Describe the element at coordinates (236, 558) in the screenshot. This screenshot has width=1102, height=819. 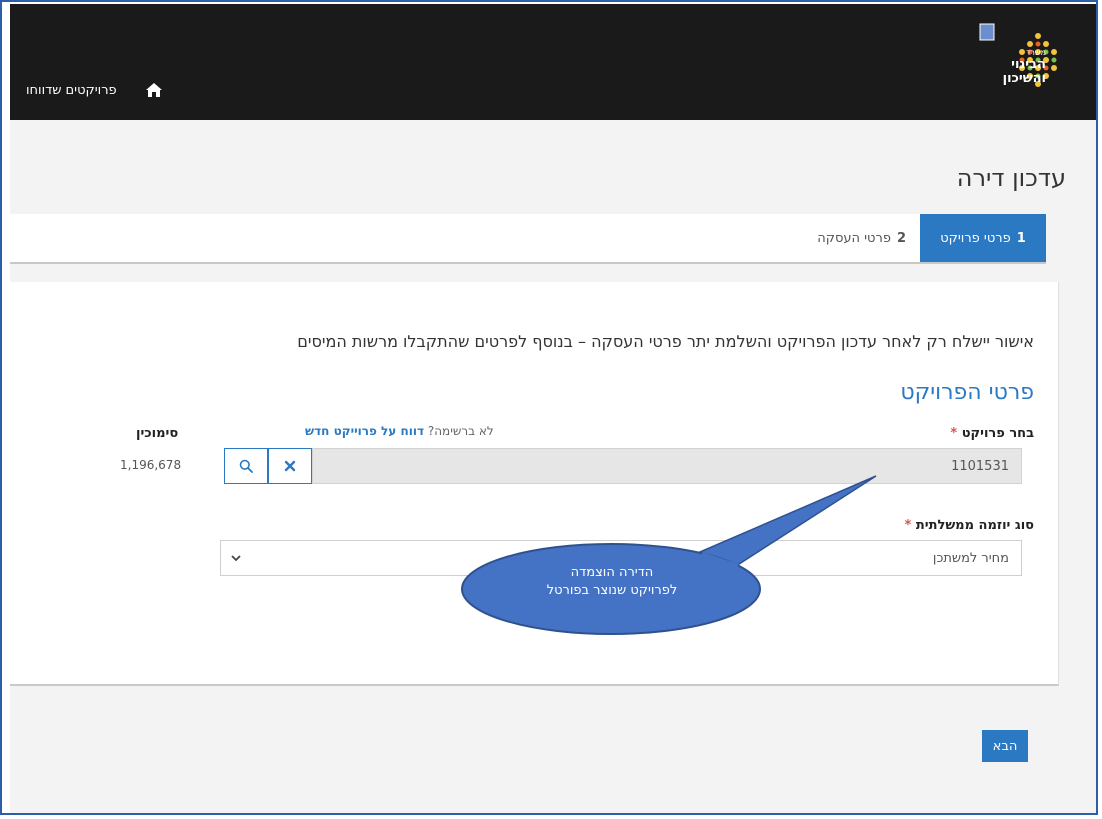
I see `chevron-down-icon` at that location.